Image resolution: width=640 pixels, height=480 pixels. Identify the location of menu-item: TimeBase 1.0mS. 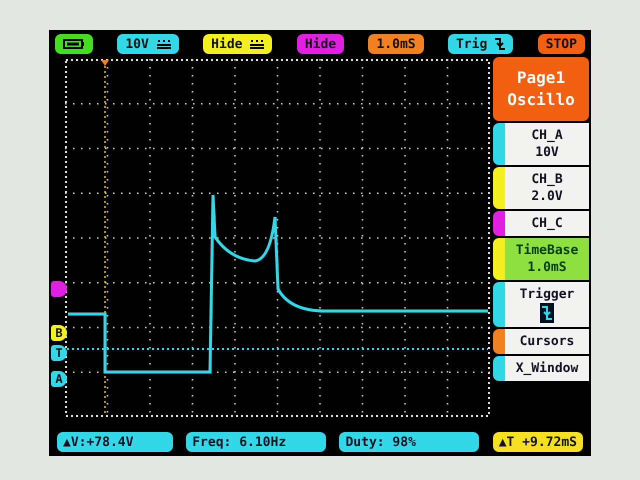
(541, 259).